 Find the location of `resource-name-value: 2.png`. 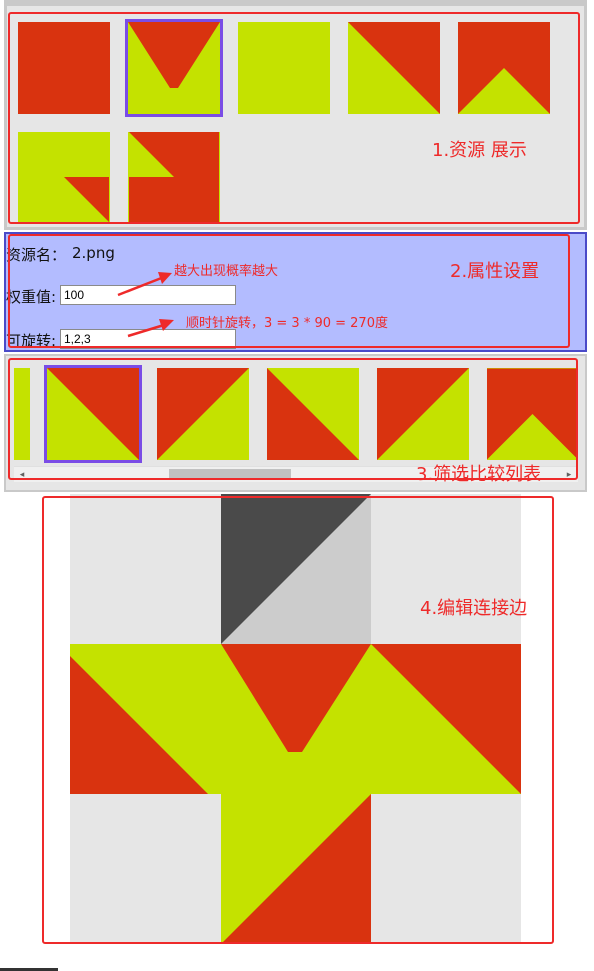

resource-name-value: 2.png is located at coordinates (93, 253).